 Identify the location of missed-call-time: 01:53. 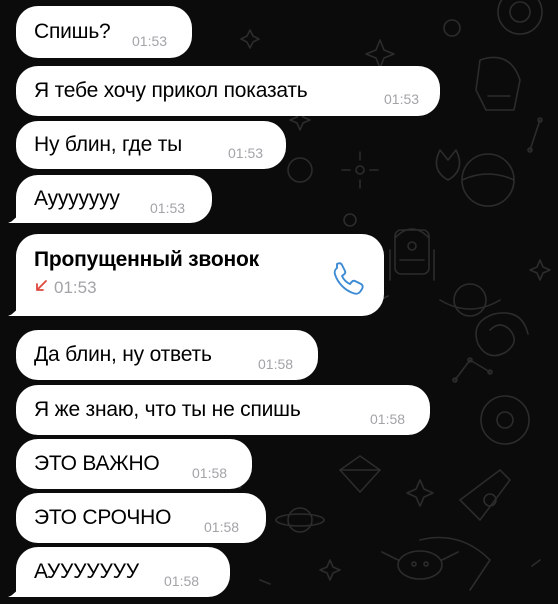
(75, 287).